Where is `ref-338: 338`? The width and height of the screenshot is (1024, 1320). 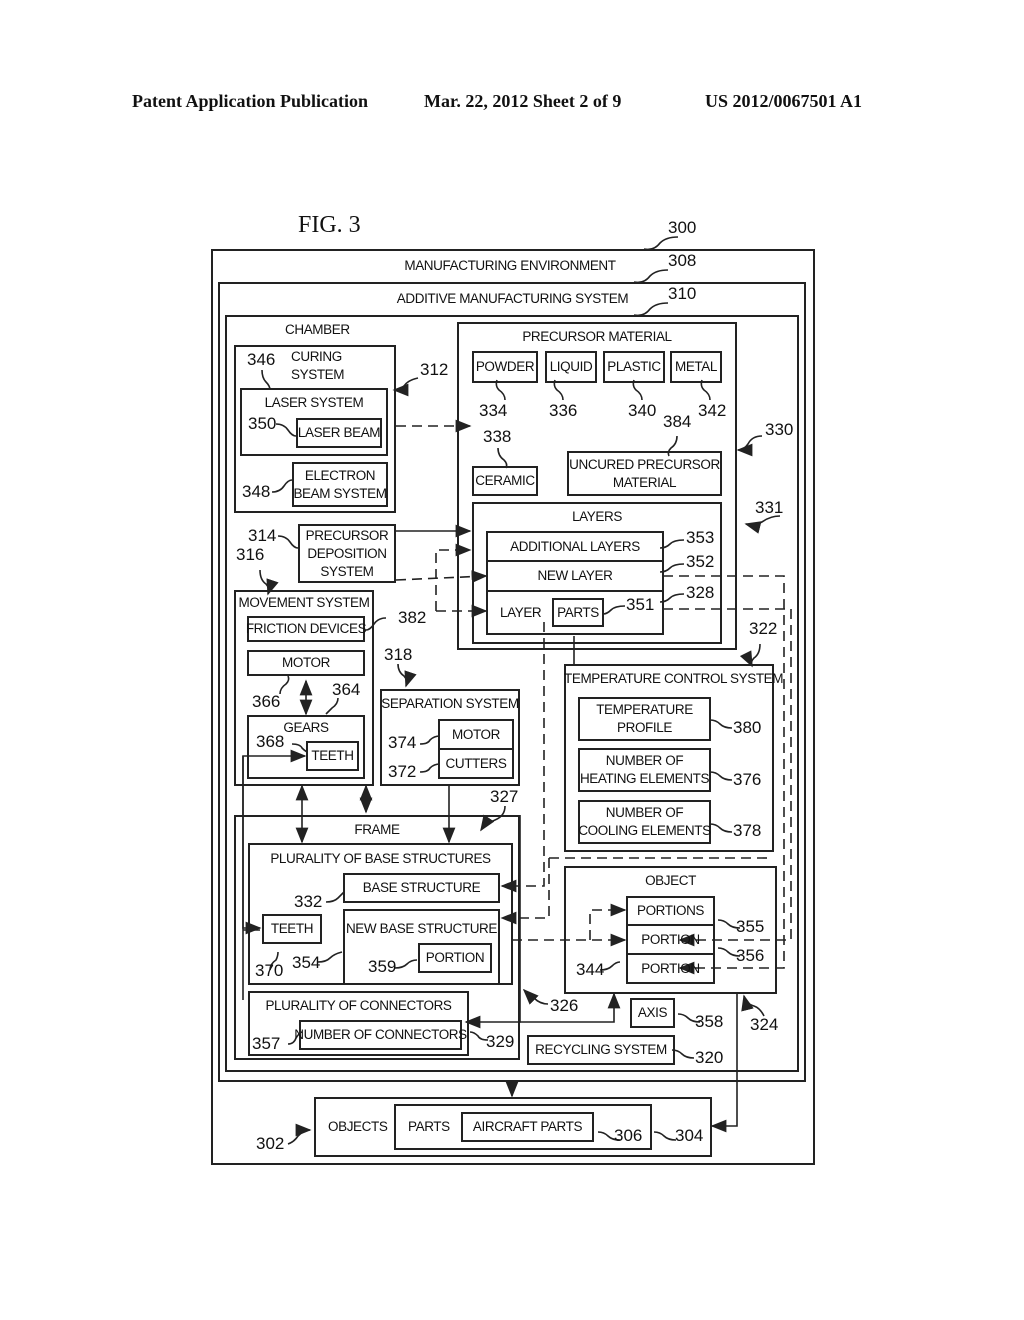 ref-338: 338 is located at coordinates (497, 436).